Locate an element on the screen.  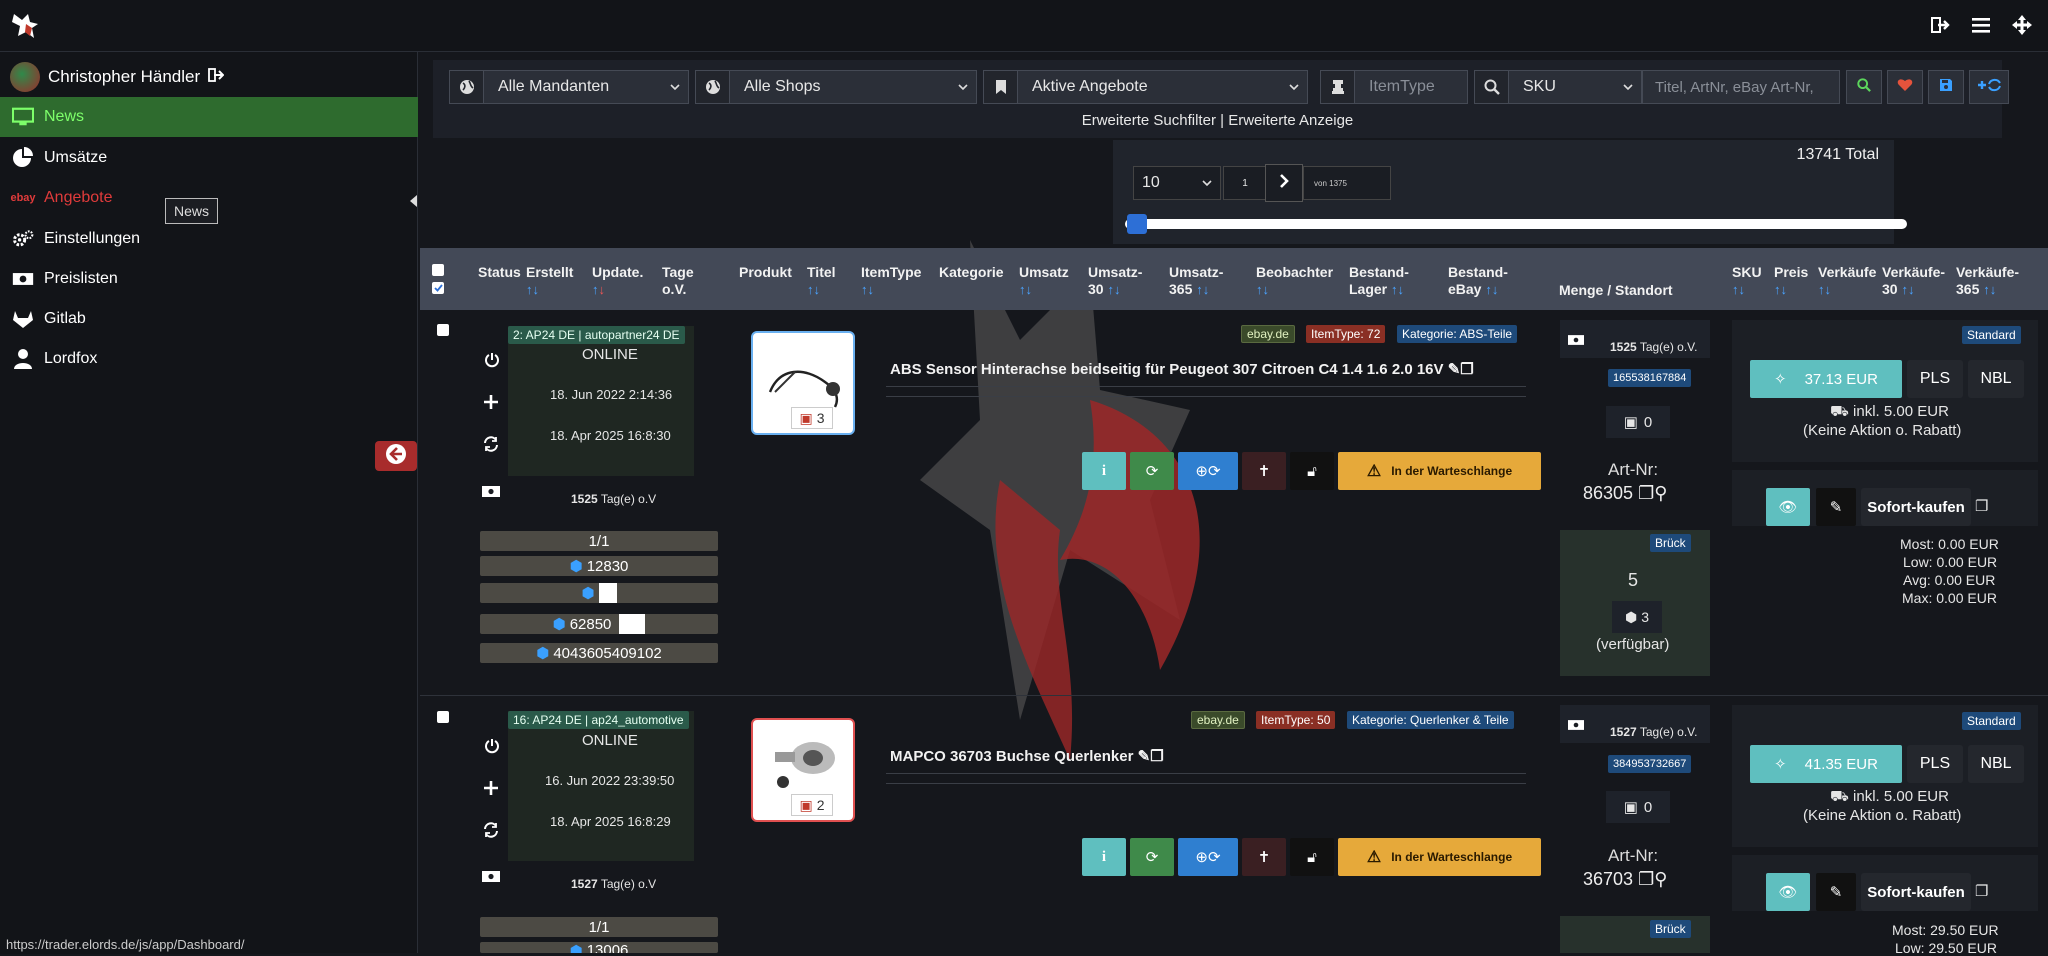
sku-select: SKU is located at coordinates (1558, 87).